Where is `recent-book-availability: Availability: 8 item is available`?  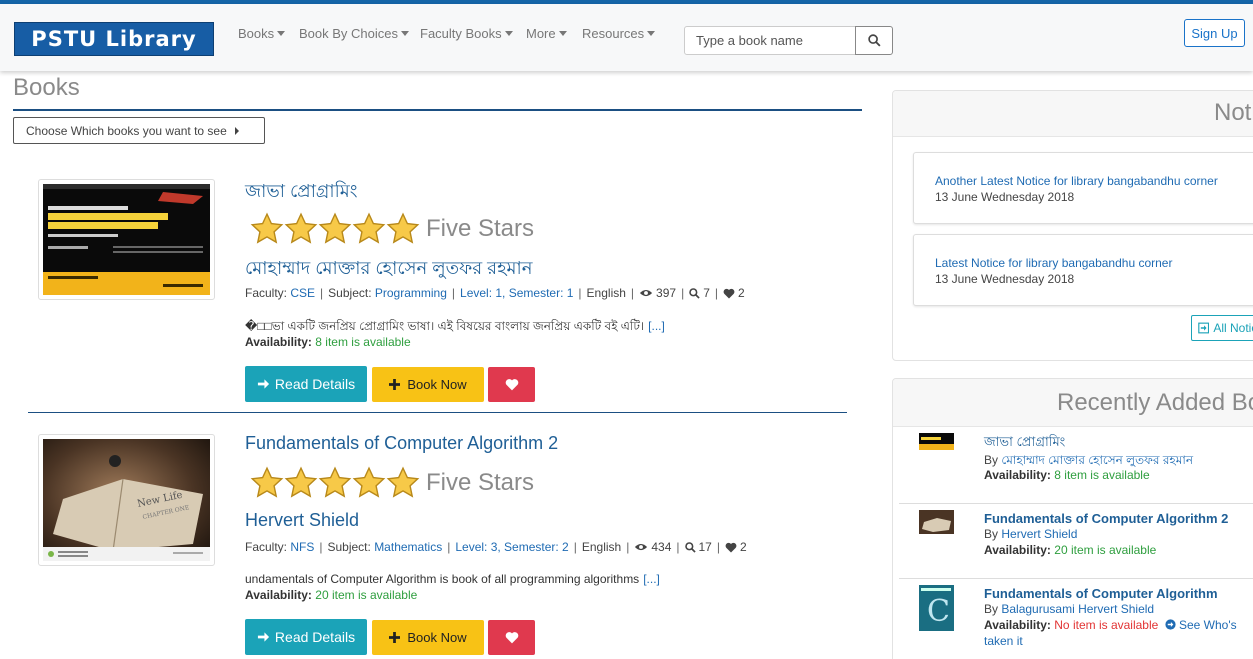 recent-book-availability: Availability: 8 item is available is located at coordinates (1067, 475).